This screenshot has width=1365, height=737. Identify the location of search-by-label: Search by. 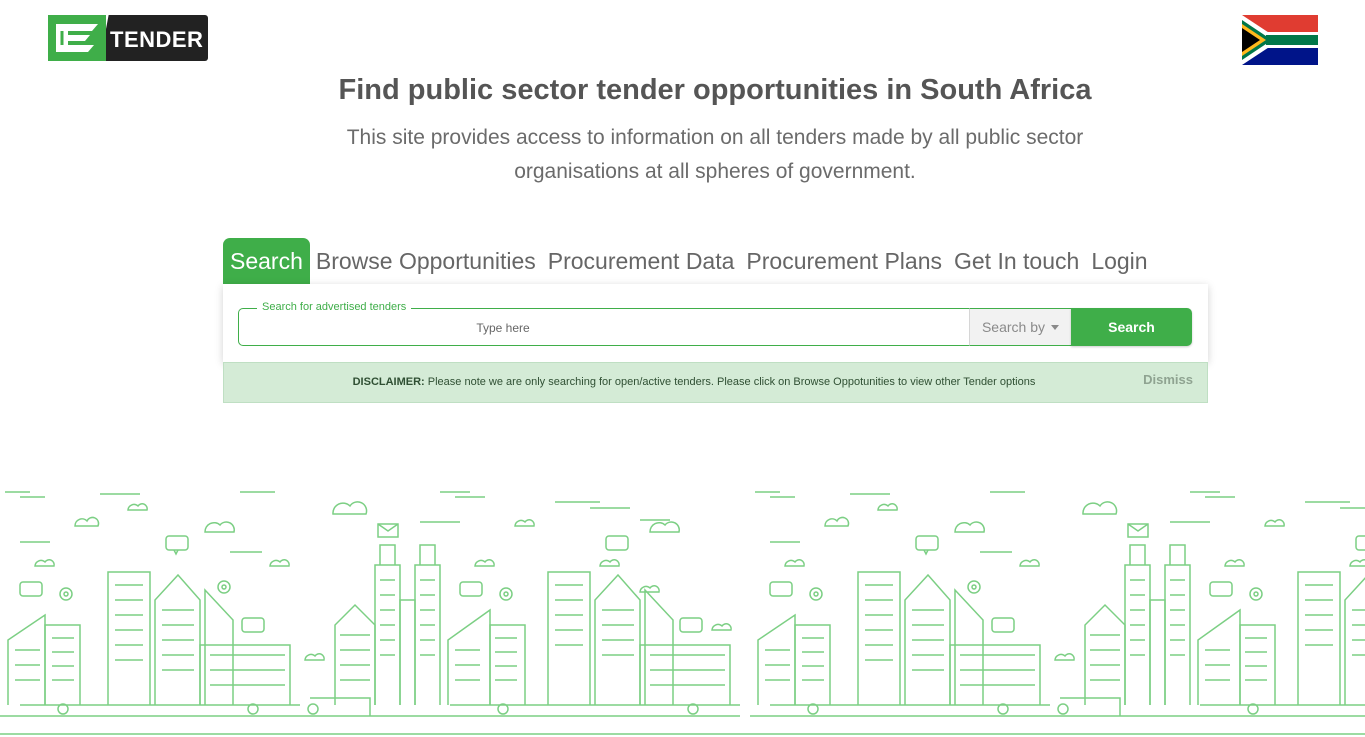
(1013, 327).